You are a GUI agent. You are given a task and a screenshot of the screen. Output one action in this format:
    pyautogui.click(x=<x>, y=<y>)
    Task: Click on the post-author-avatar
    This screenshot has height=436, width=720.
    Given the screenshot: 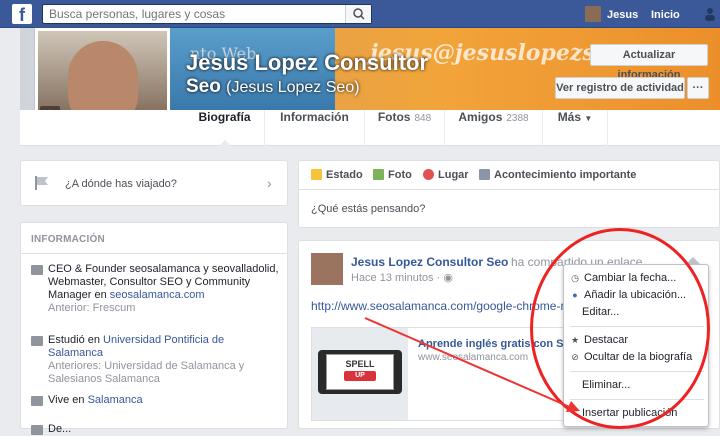 What is the action you would take?
    pyautogui.click(x=327, y=269)
    